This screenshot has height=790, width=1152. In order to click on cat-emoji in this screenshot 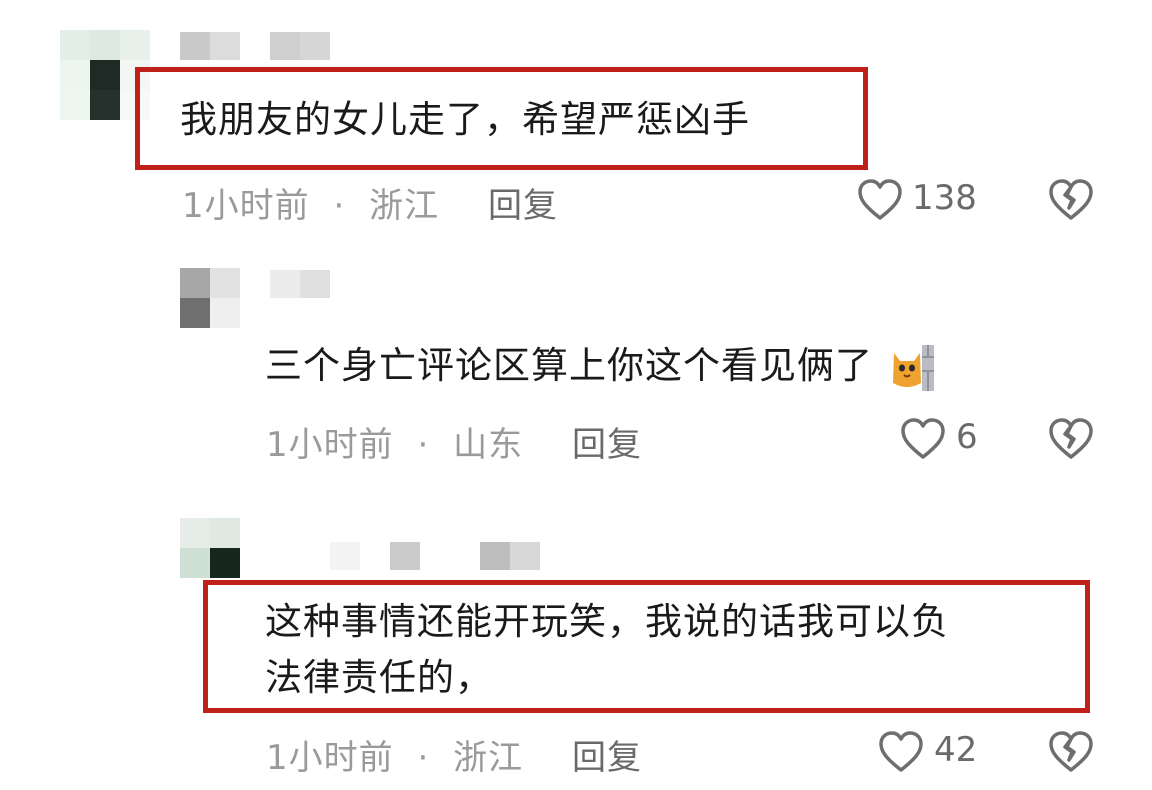, I will do `click(913, 368)`.